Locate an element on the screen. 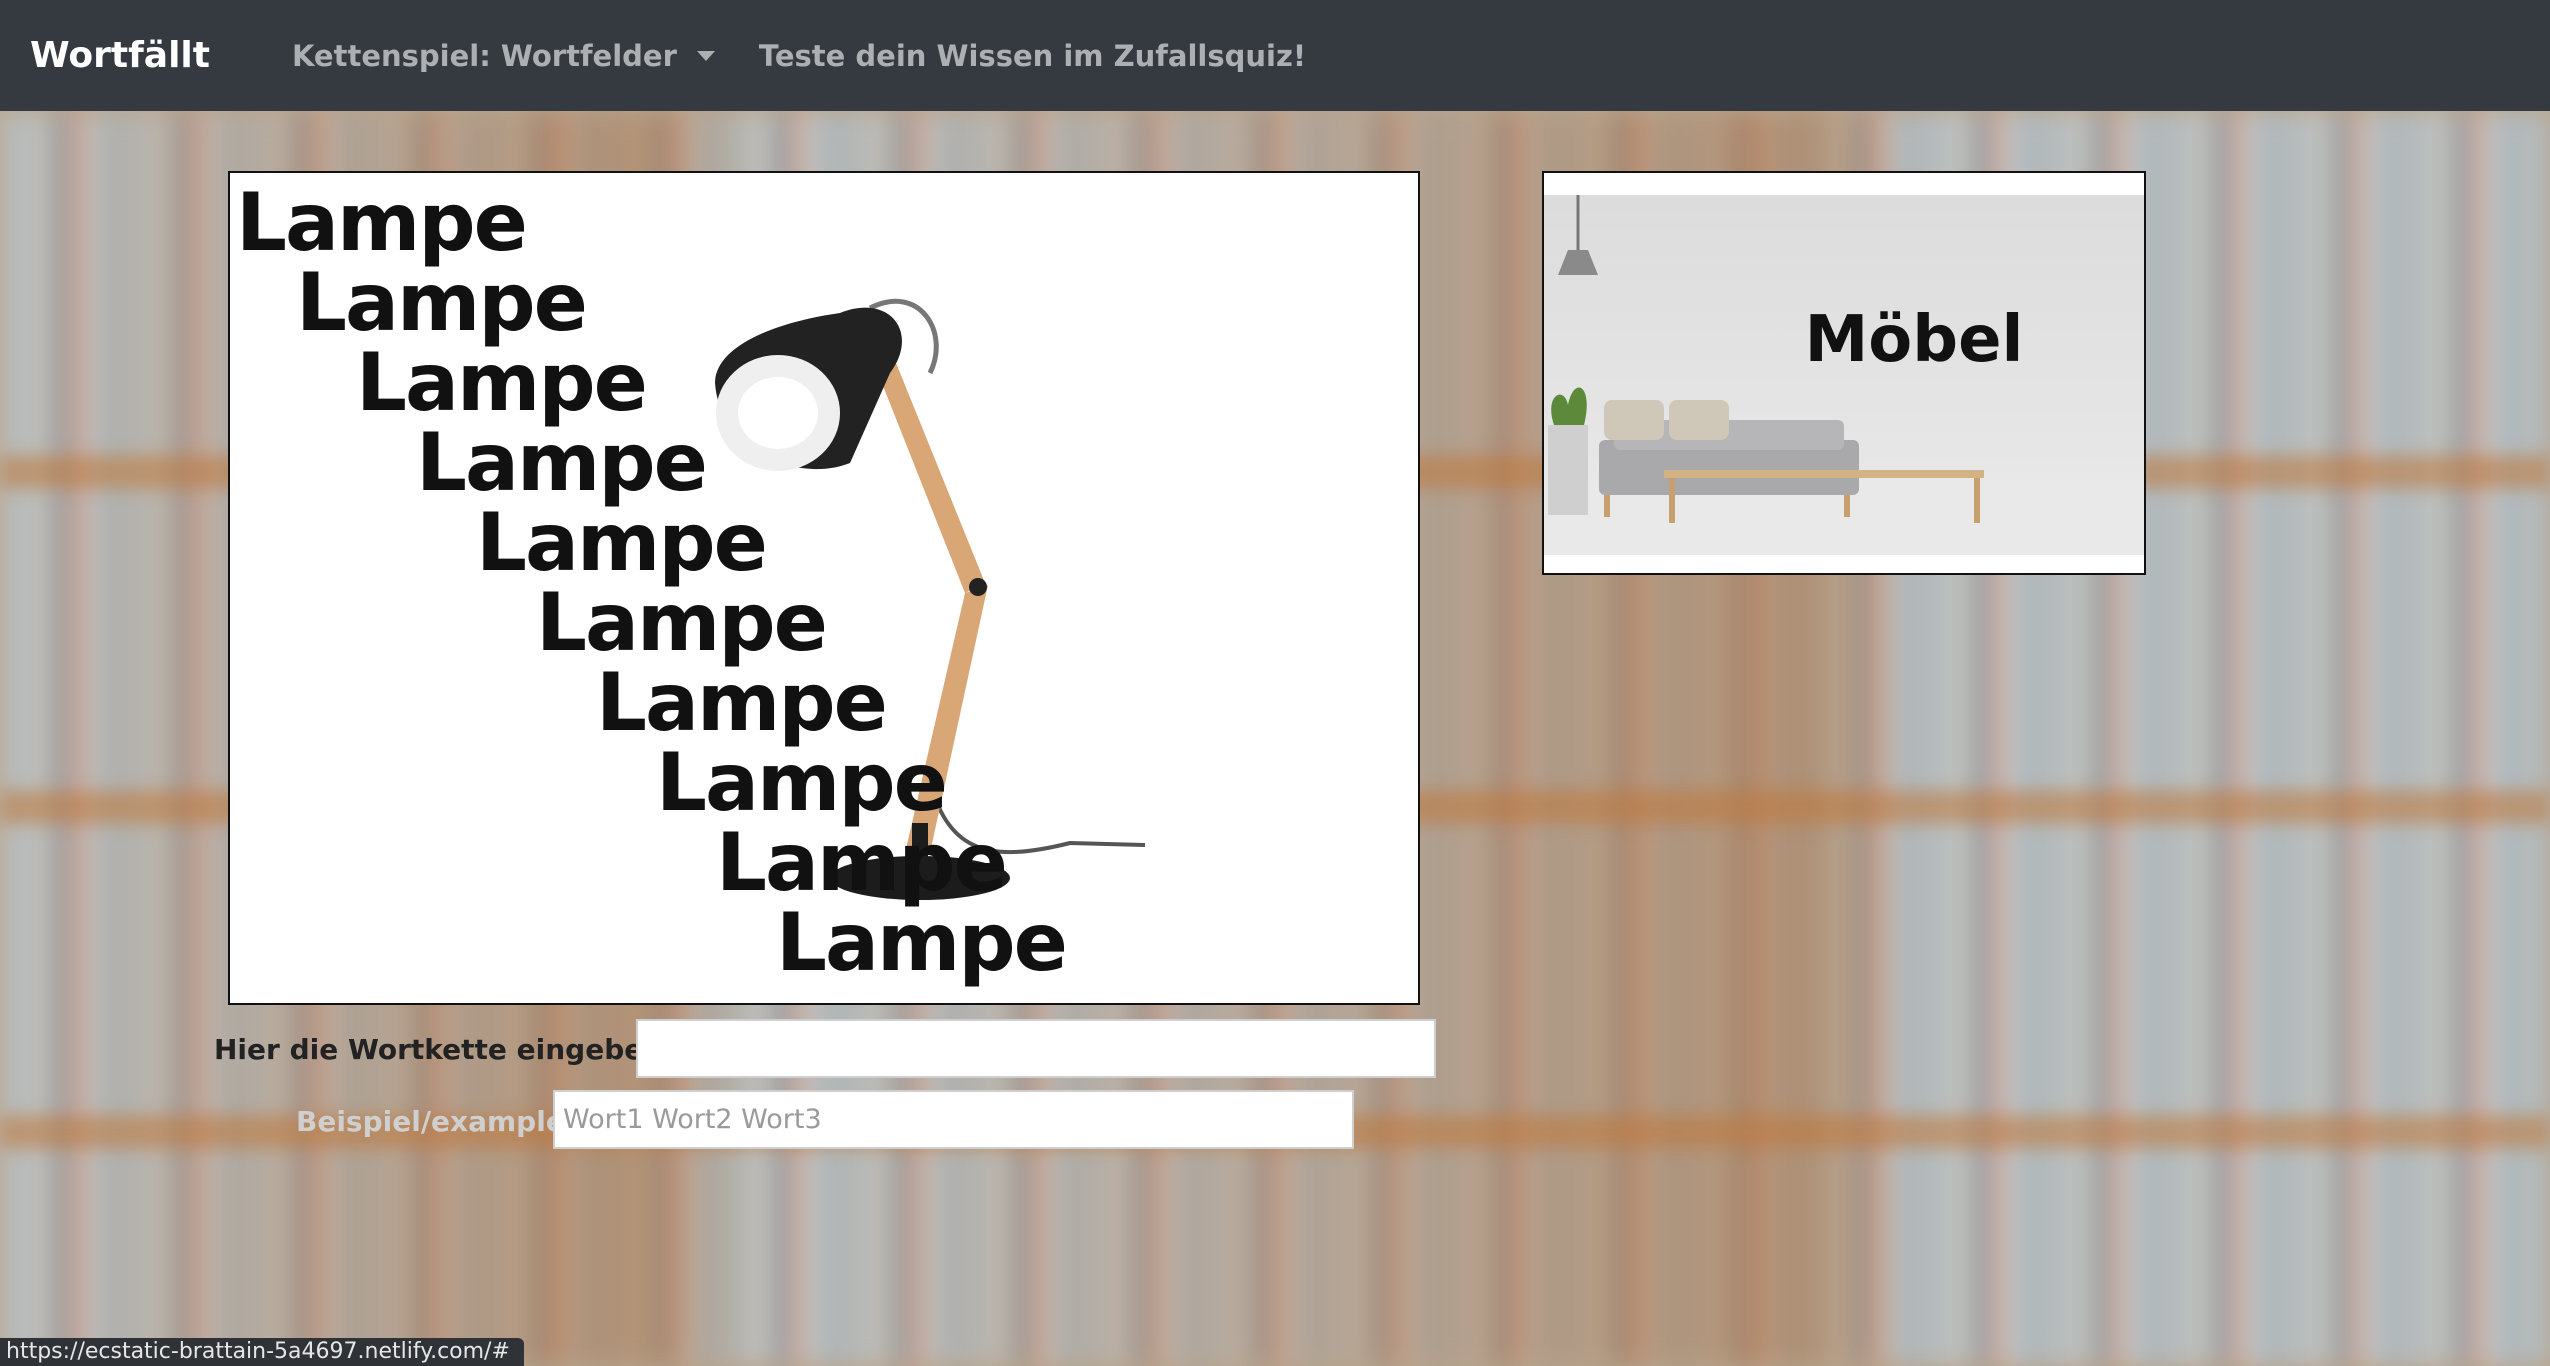  example-input is located at coordinates (953, 1119).